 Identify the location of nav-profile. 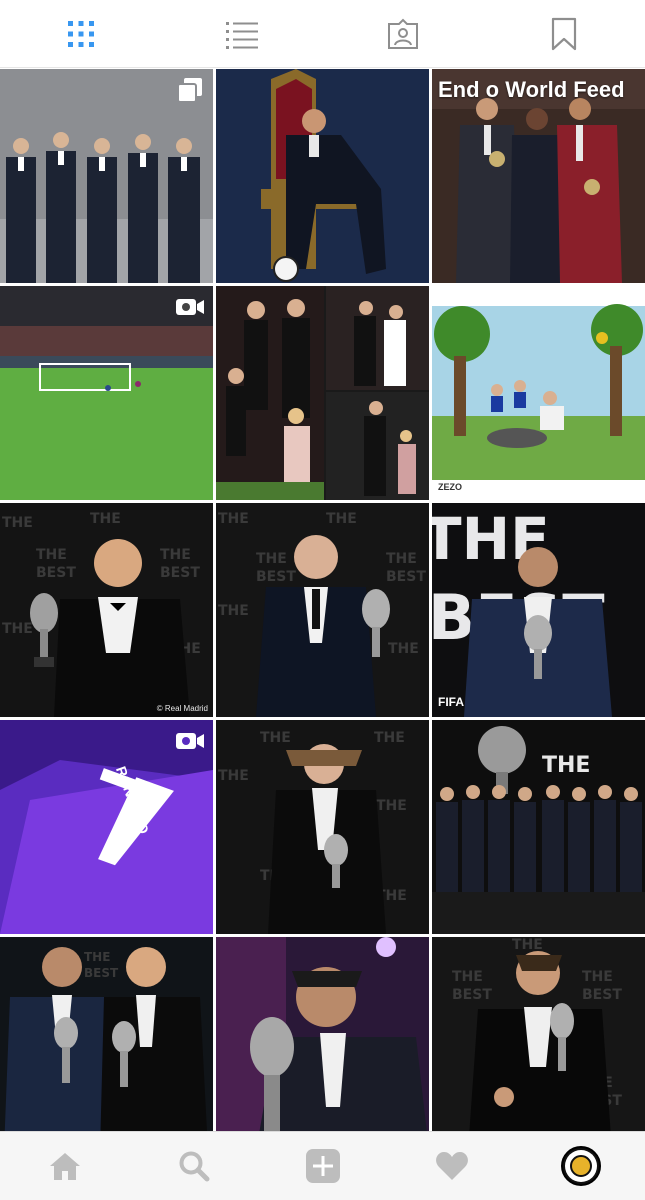
(581, 1166).